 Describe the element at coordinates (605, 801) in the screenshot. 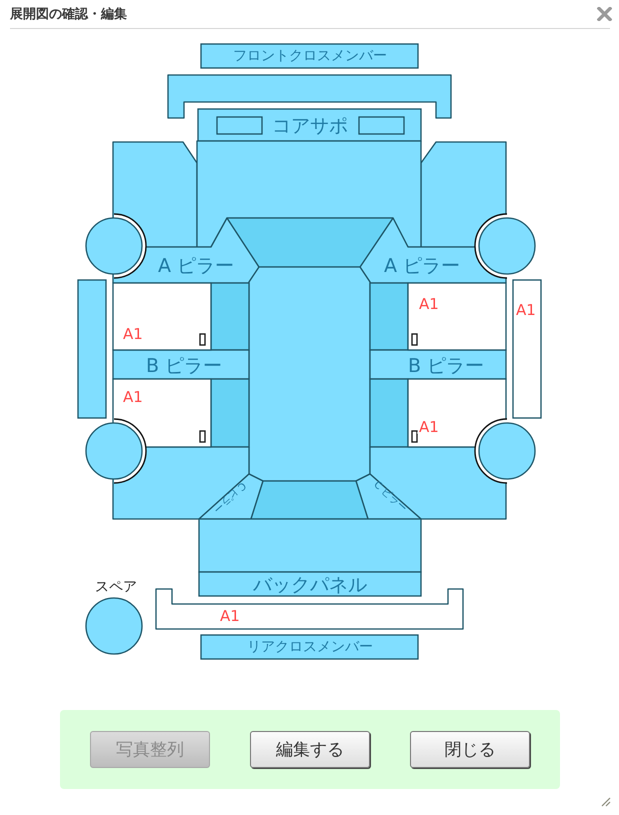

I see `resize-grip-icon` at that location.